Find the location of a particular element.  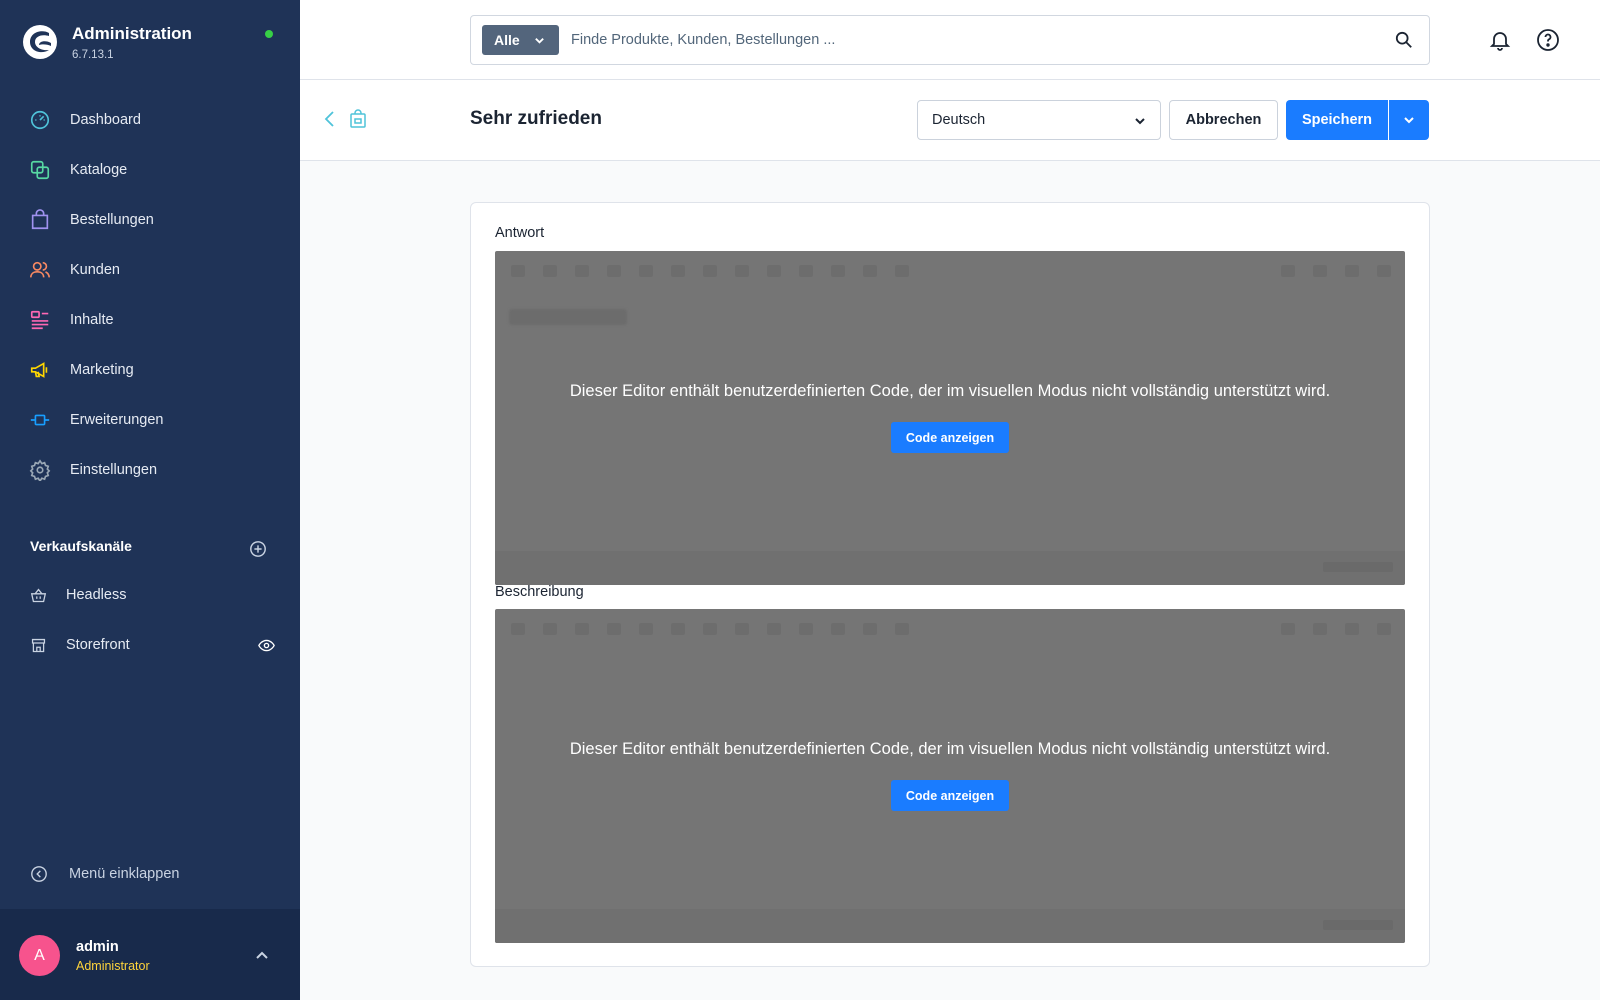

sidebar-item-marketing: Marketing is located at coordinates (150, 370).